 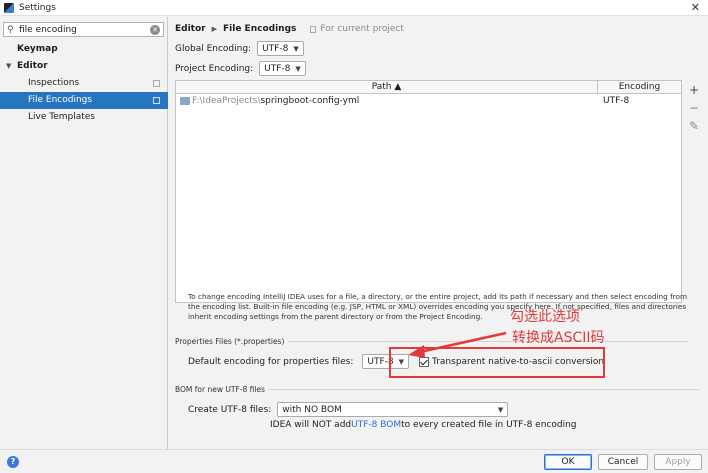 I want to click on annotation-highlight-box, so click(x=497, y=362).